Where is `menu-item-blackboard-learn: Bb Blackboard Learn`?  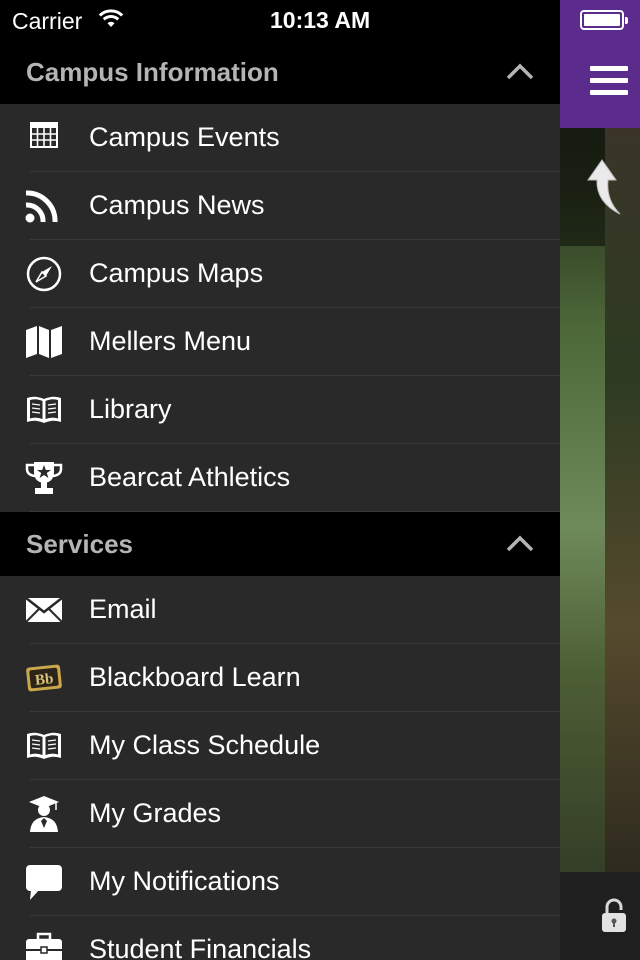
menu-item-blackboard-learn: Bb Blackboard Learn is located at coordinates (280, 678).